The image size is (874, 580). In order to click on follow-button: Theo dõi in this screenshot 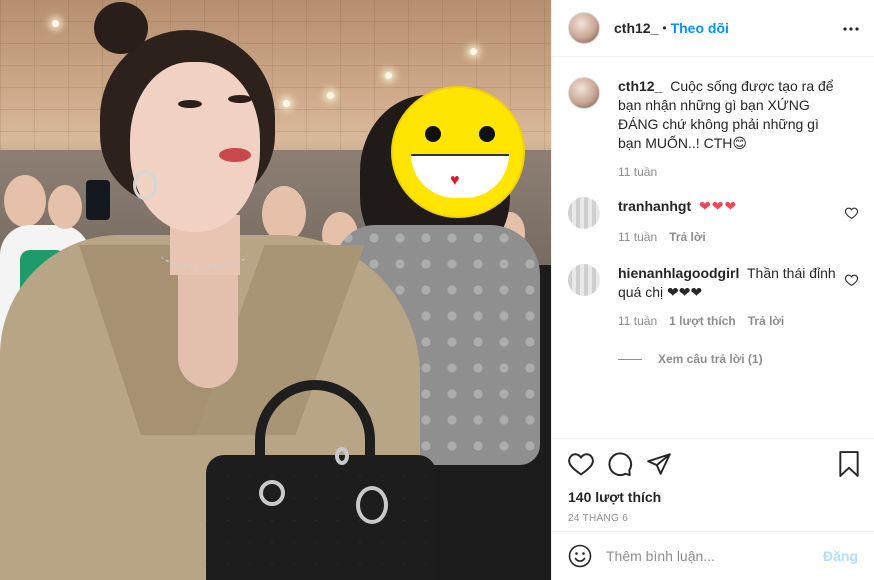, I will do `click(700, 28)`.